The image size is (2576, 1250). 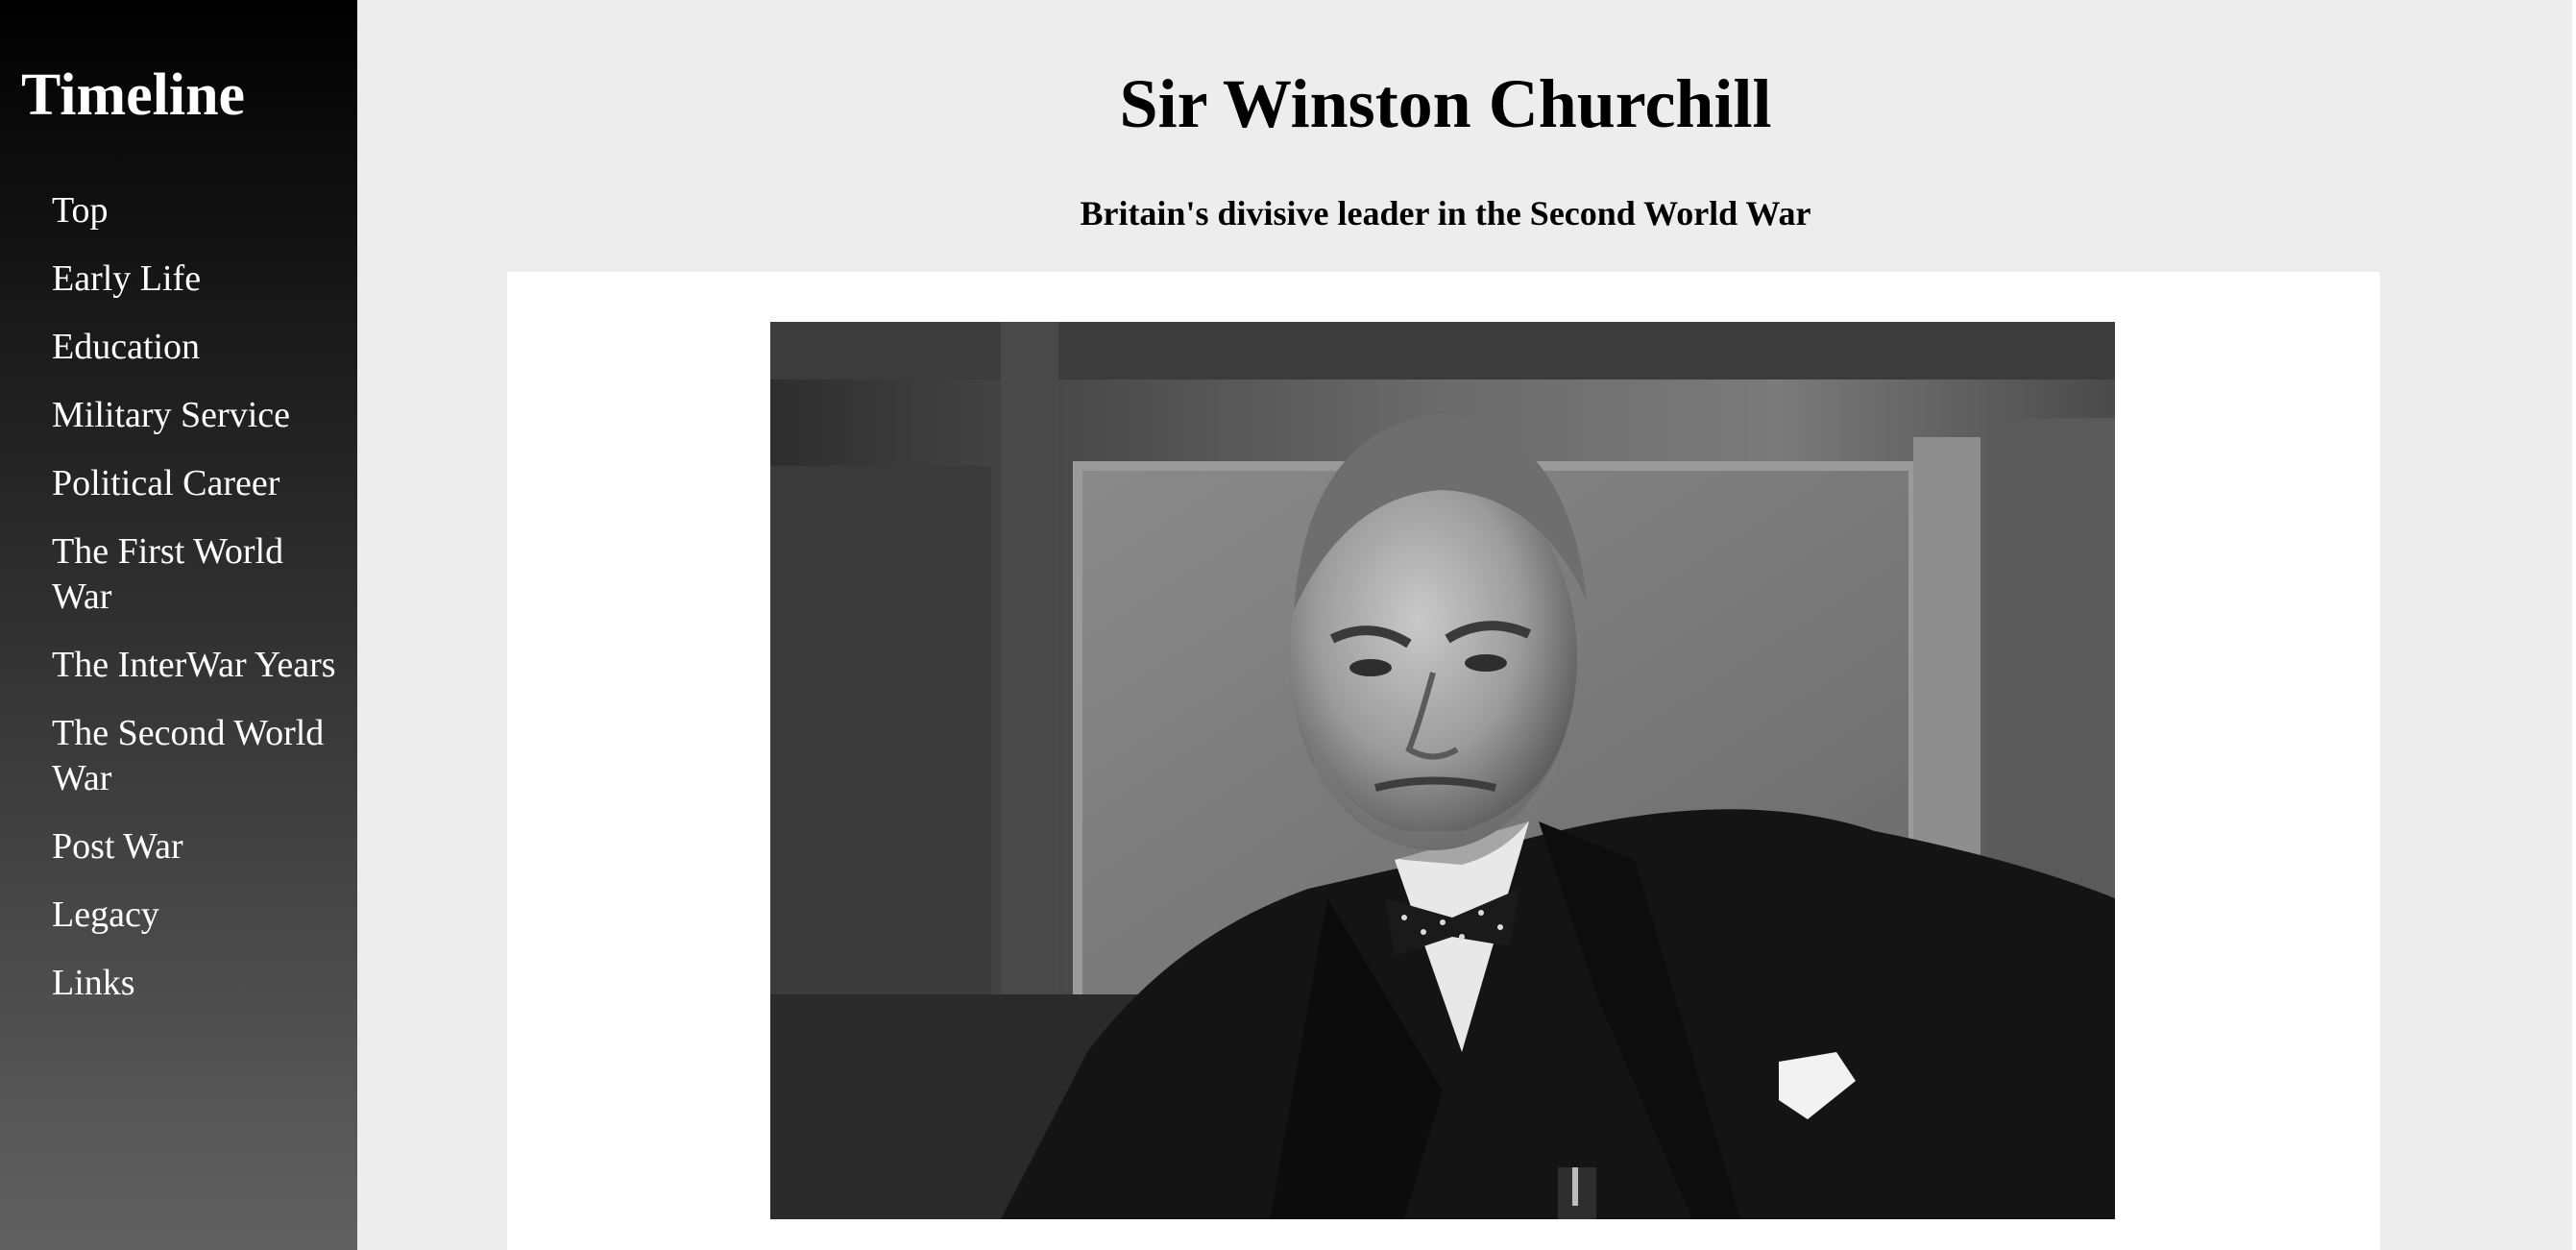 I want to click on nav-link-education: Education, so click(x=196, y=347).